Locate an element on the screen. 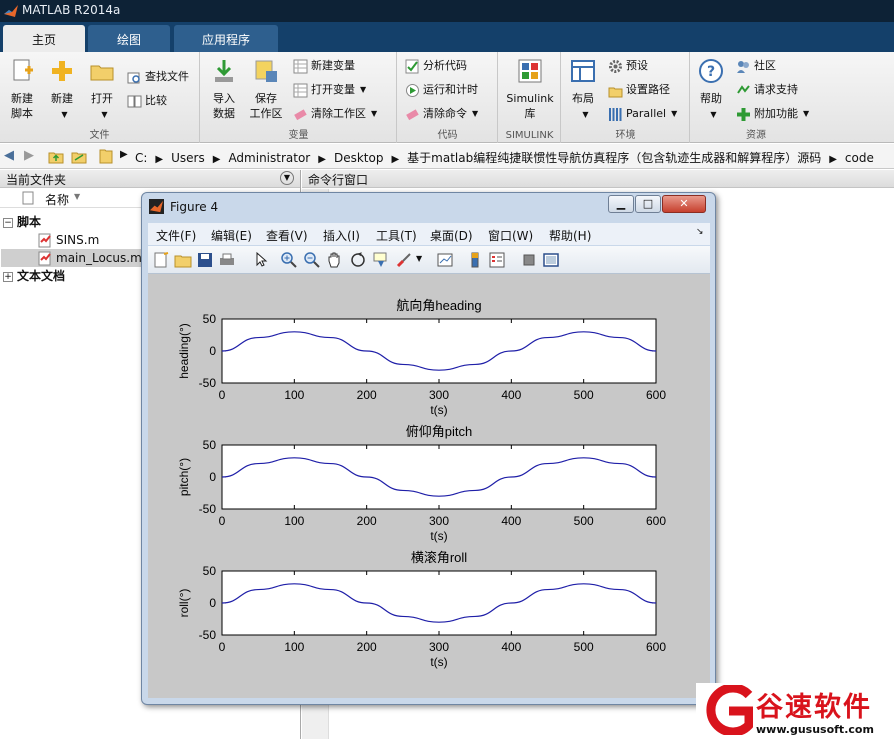 This screenshot has width=894, height=739. watermark: 谷速软件 www.gususoft.com is located at coordinates (795, 711).